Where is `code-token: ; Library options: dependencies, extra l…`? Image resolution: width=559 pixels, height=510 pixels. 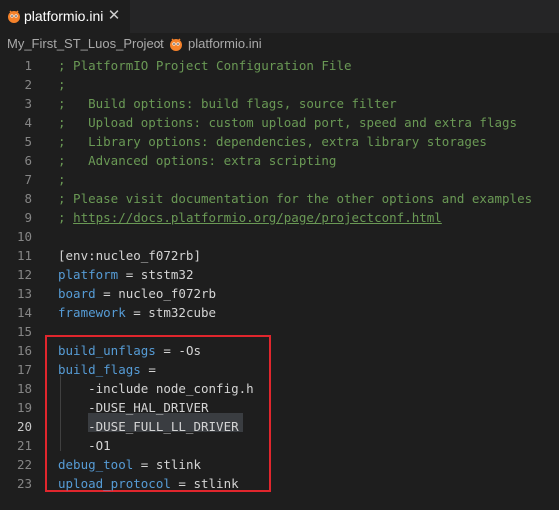
code-token: ; Library options: dependencies, extra l… is located at coordinates (272, 141).